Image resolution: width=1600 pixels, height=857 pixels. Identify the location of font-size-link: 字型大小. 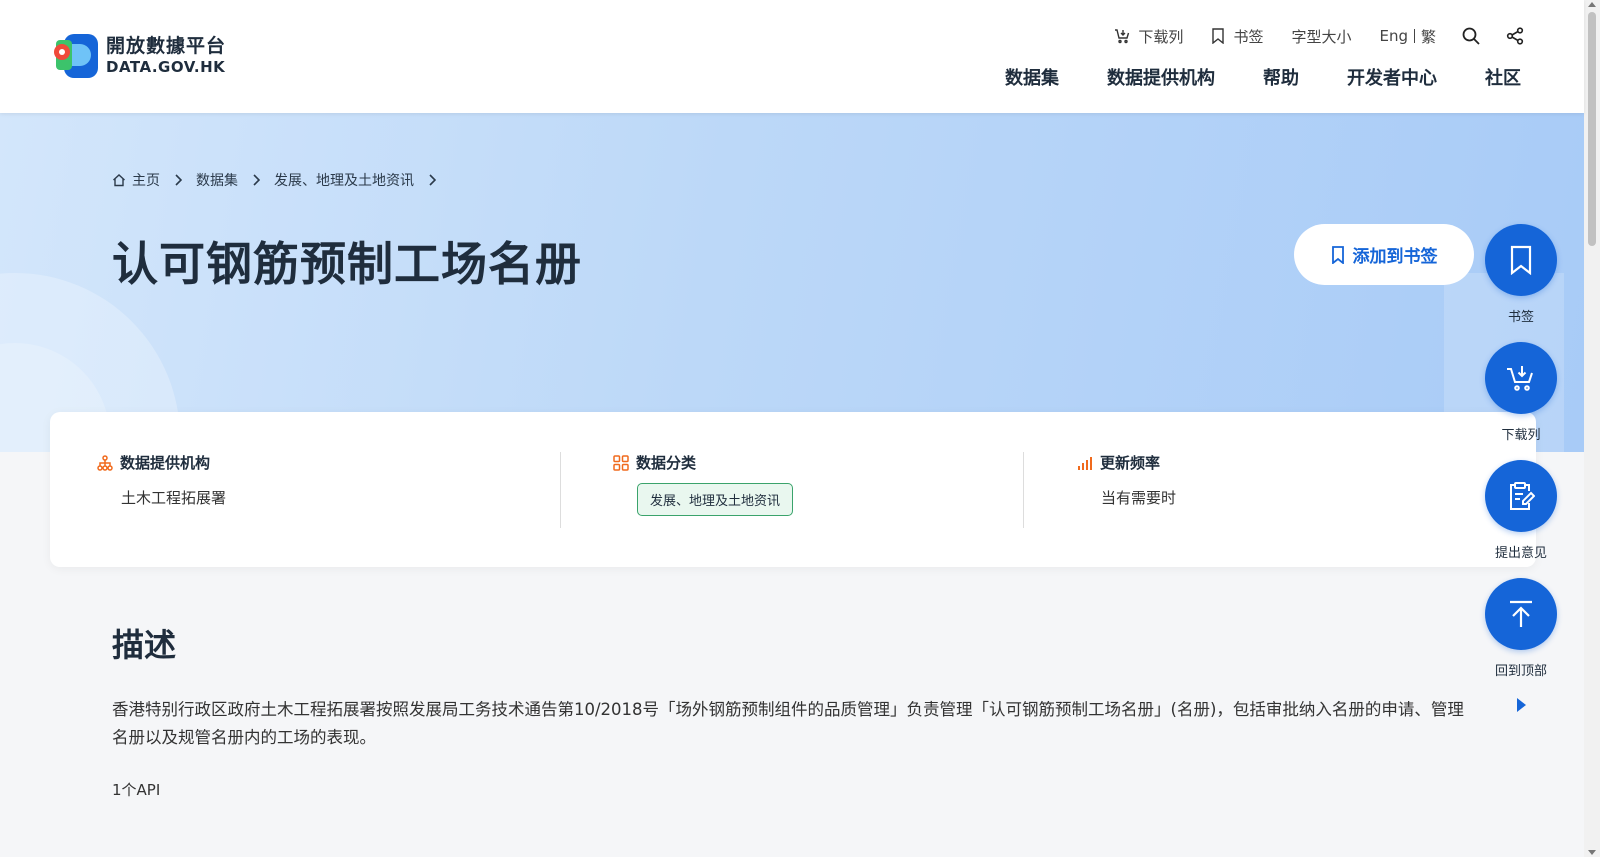
(1321, 36).